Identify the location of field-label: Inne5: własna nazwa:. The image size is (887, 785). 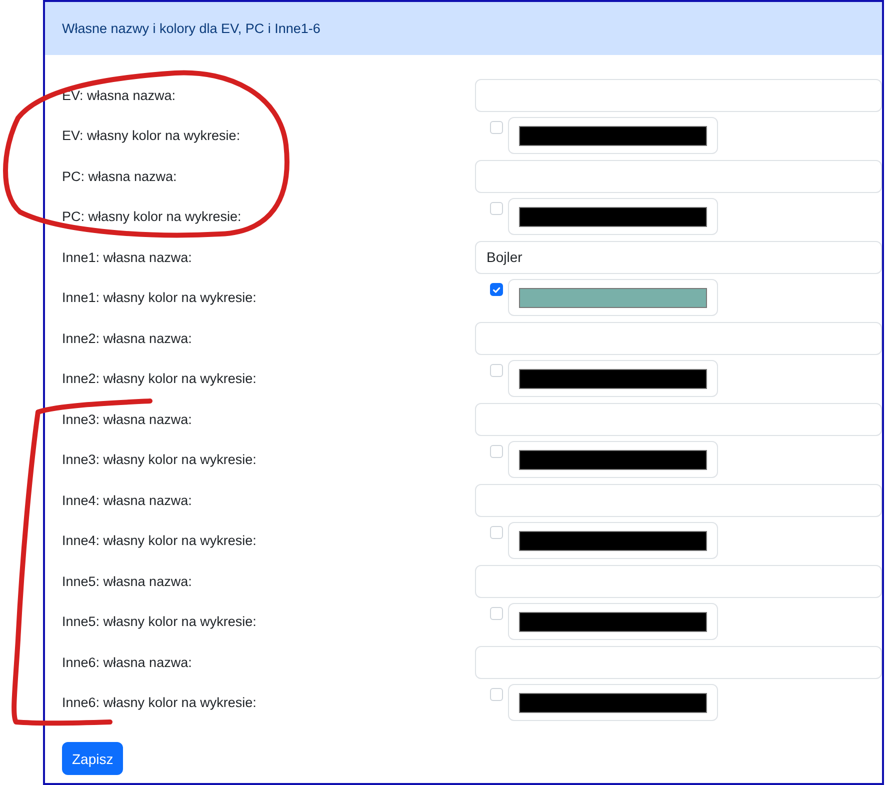
(127, 581).